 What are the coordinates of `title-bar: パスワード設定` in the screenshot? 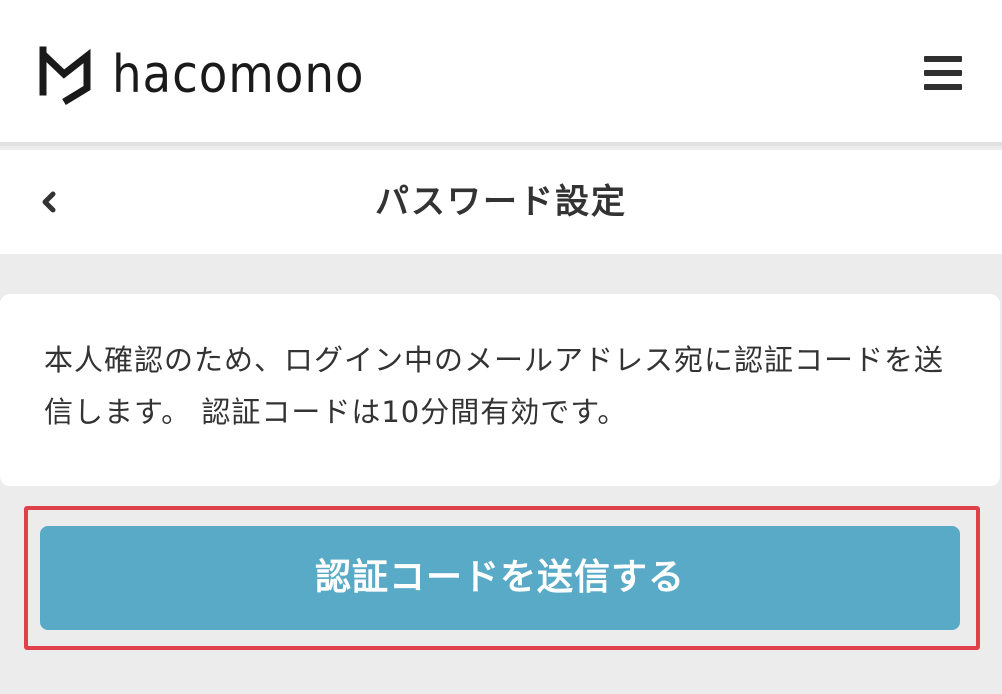 It's located at (501, 202).